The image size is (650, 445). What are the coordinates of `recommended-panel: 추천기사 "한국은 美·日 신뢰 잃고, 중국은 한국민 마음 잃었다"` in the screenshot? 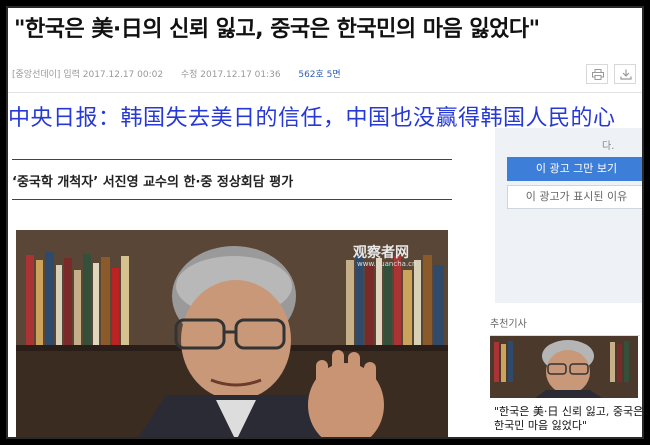 It's located at (561, 370).